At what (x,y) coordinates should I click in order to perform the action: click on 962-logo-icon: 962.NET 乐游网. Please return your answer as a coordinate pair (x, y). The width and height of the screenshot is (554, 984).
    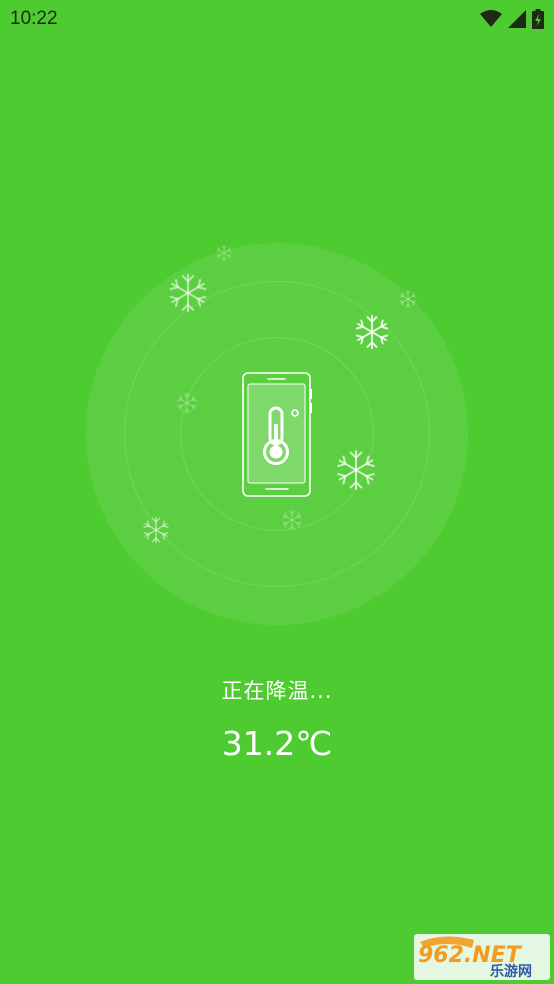
    Looking at the image, I should click on (475, 958).